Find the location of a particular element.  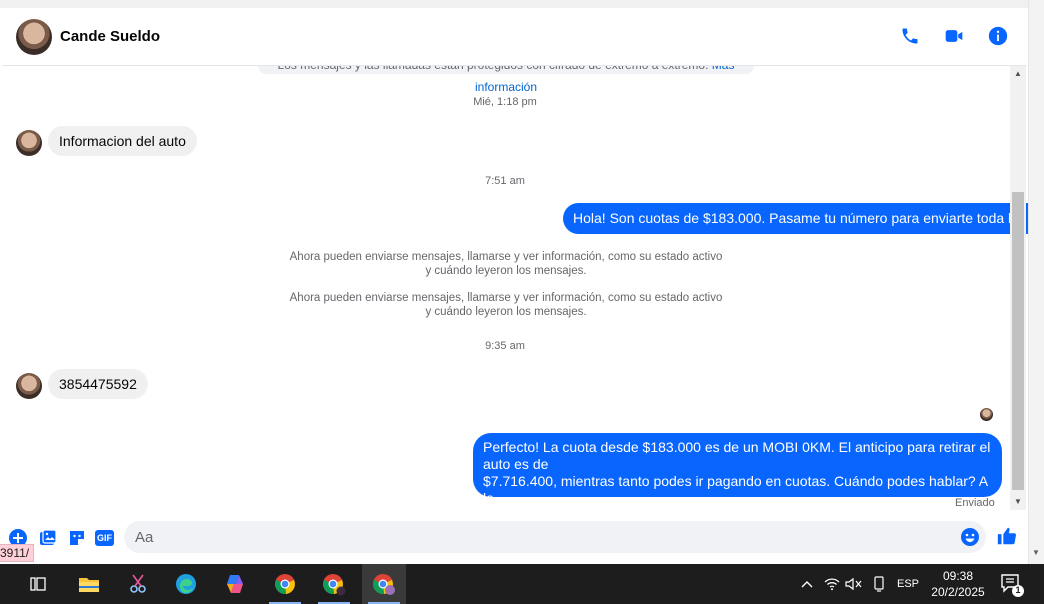

incoming-message: Informacion del auto is located at coordinates (122, 141).